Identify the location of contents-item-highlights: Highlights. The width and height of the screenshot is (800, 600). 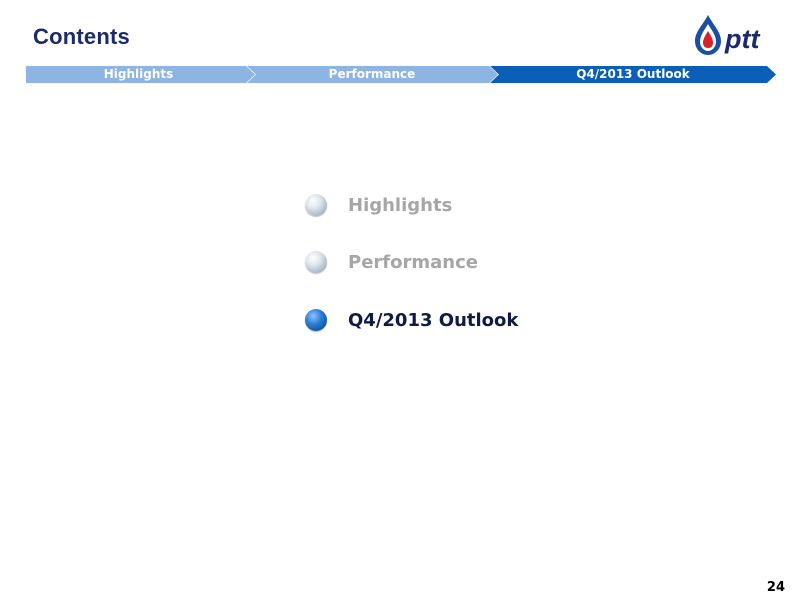
(435, 205).